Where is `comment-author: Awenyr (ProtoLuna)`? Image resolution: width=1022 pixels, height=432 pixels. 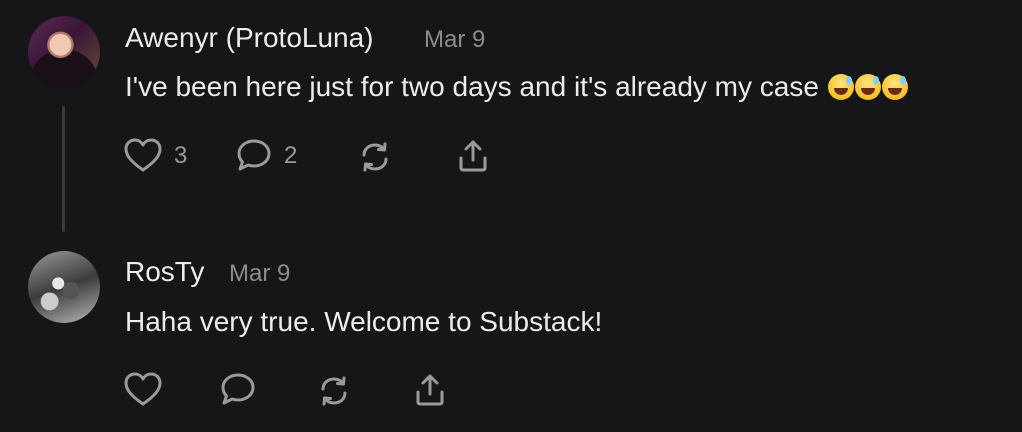 comment-author: Awenyr (ProtoLuna) is located at coordinates (249, 38).